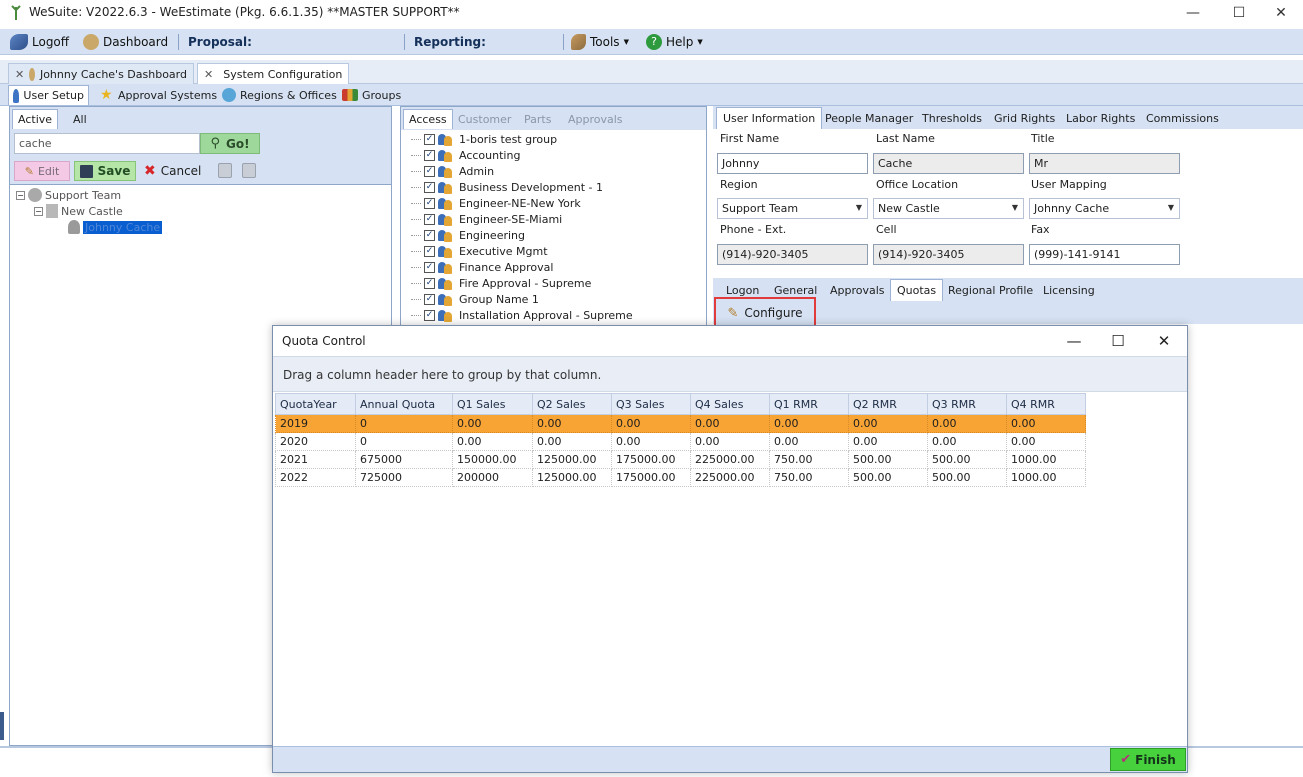 The height and width of the screenshot is (777, 1303). What do you see at coordinates (869, 118) in the screenshot?
I see `tab-people-manager: People Manager` at bounding box center [869, 118].